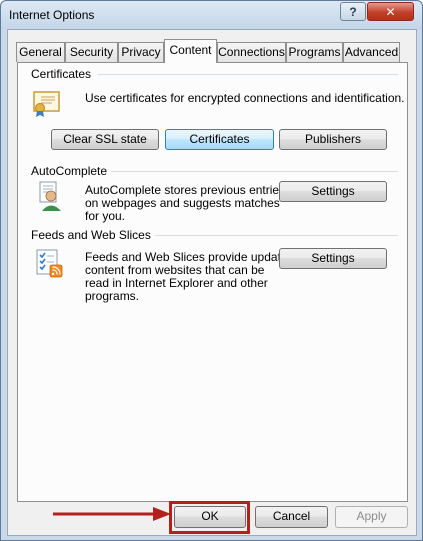 The width and height of the screenshot is (423, 541). Describe the element at coordinates (46, 104) in the screenshot. I see `certificate-icon` at that location.